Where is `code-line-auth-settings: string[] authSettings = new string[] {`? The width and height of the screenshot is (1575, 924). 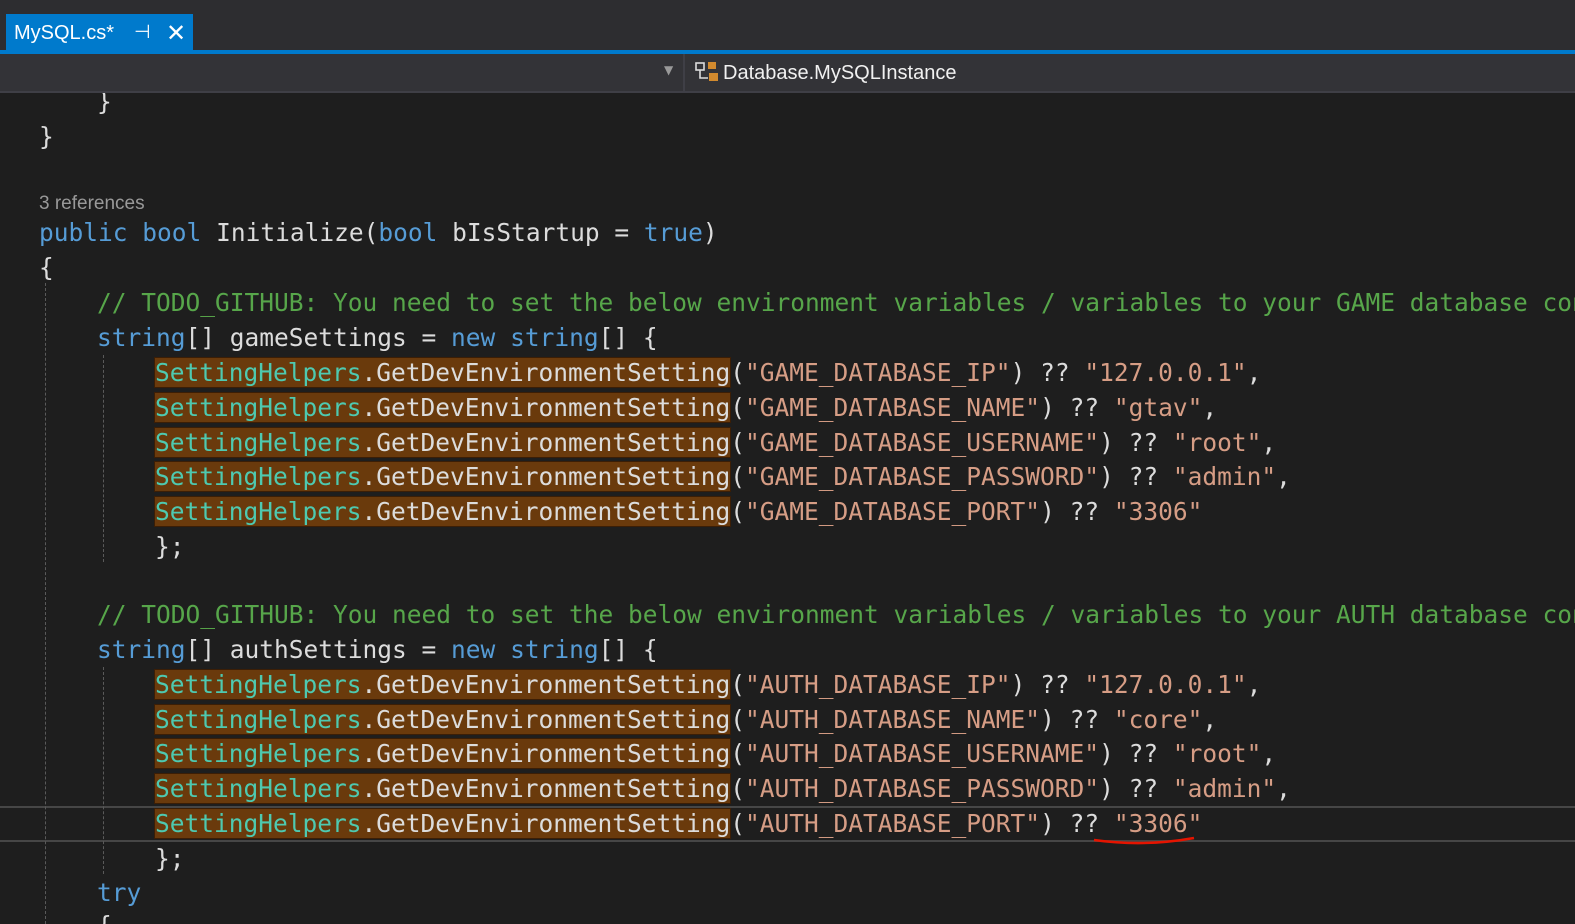
code-line-auth-settings: string[] authSettings = new string[] { is located at coordinates (377, 649).